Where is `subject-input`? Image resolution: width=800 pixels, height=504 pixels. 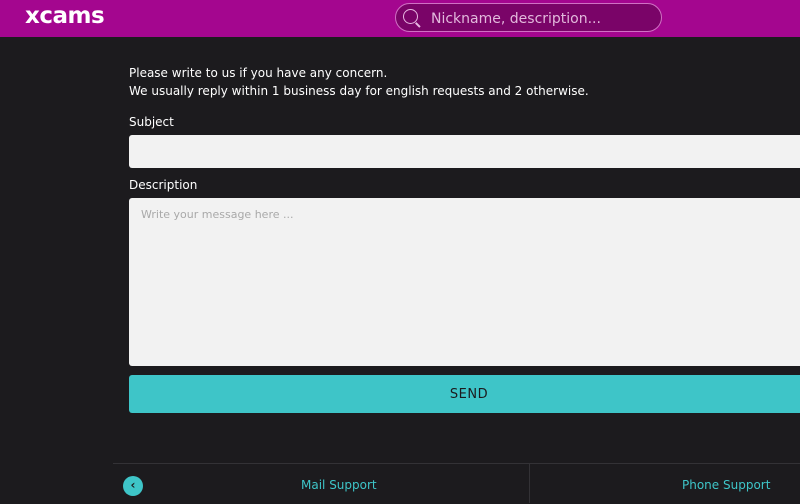 subject-input is located at coordinates (464, 151).